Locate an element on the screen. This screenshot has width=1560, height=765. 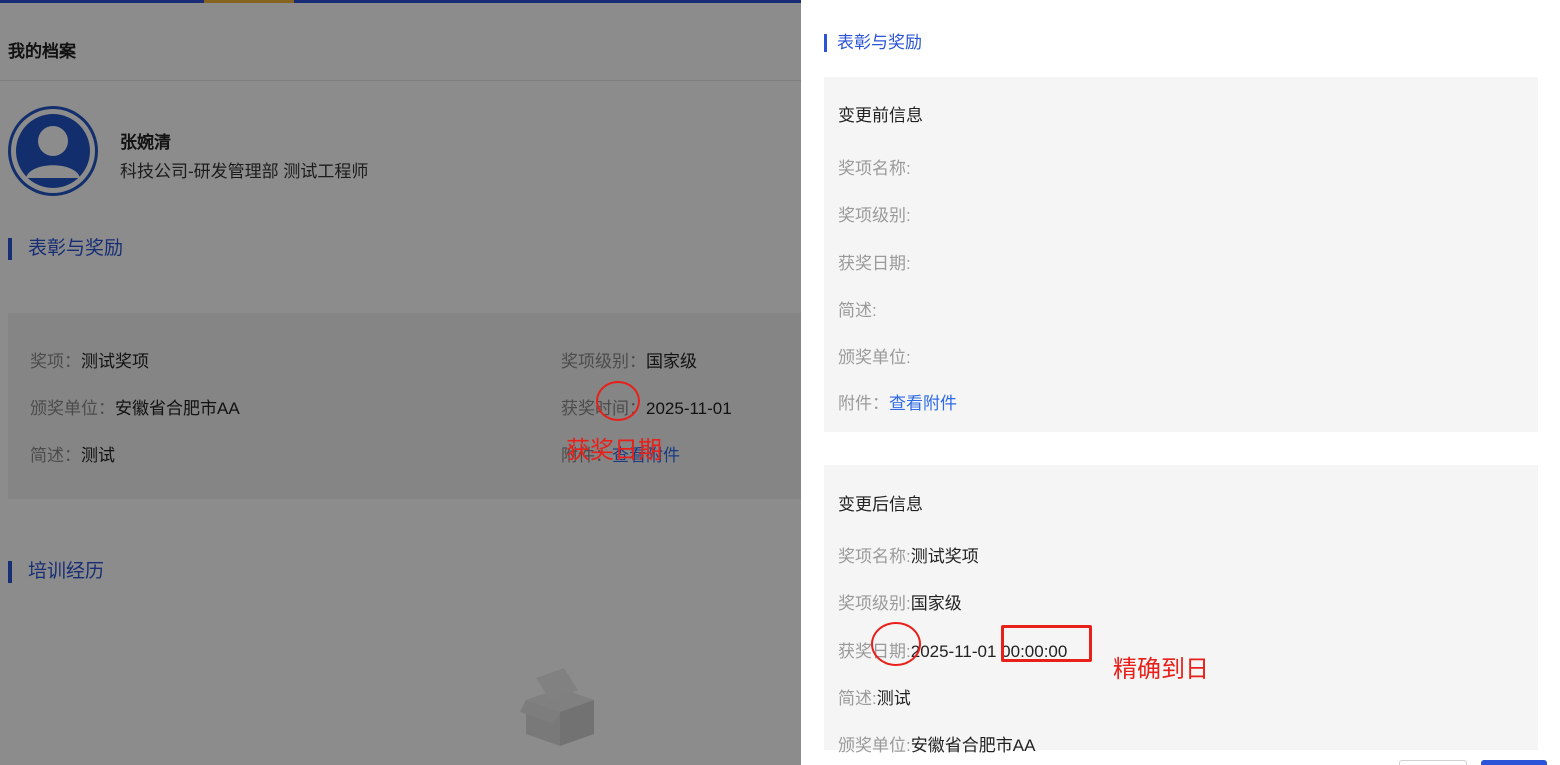
after-level-row: 奖项级别:国家级 is located at coordinates (900, 601).